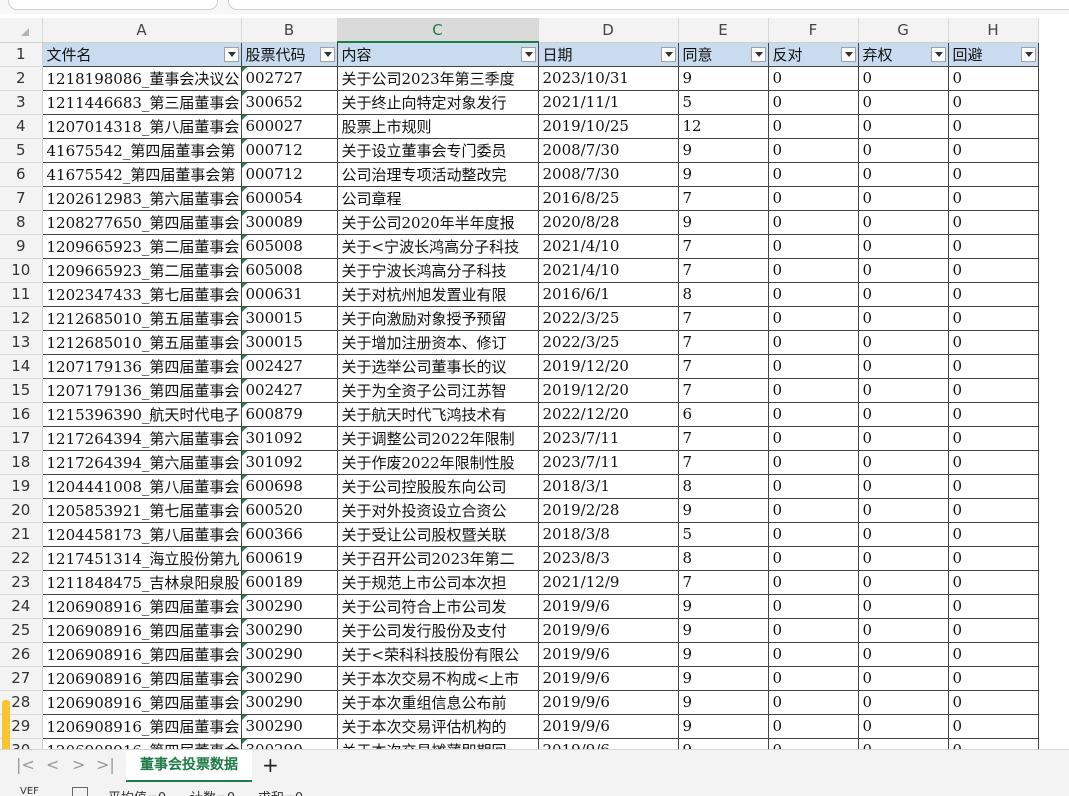  I want to click on cell: 2019/10/25, so click(608, 126).